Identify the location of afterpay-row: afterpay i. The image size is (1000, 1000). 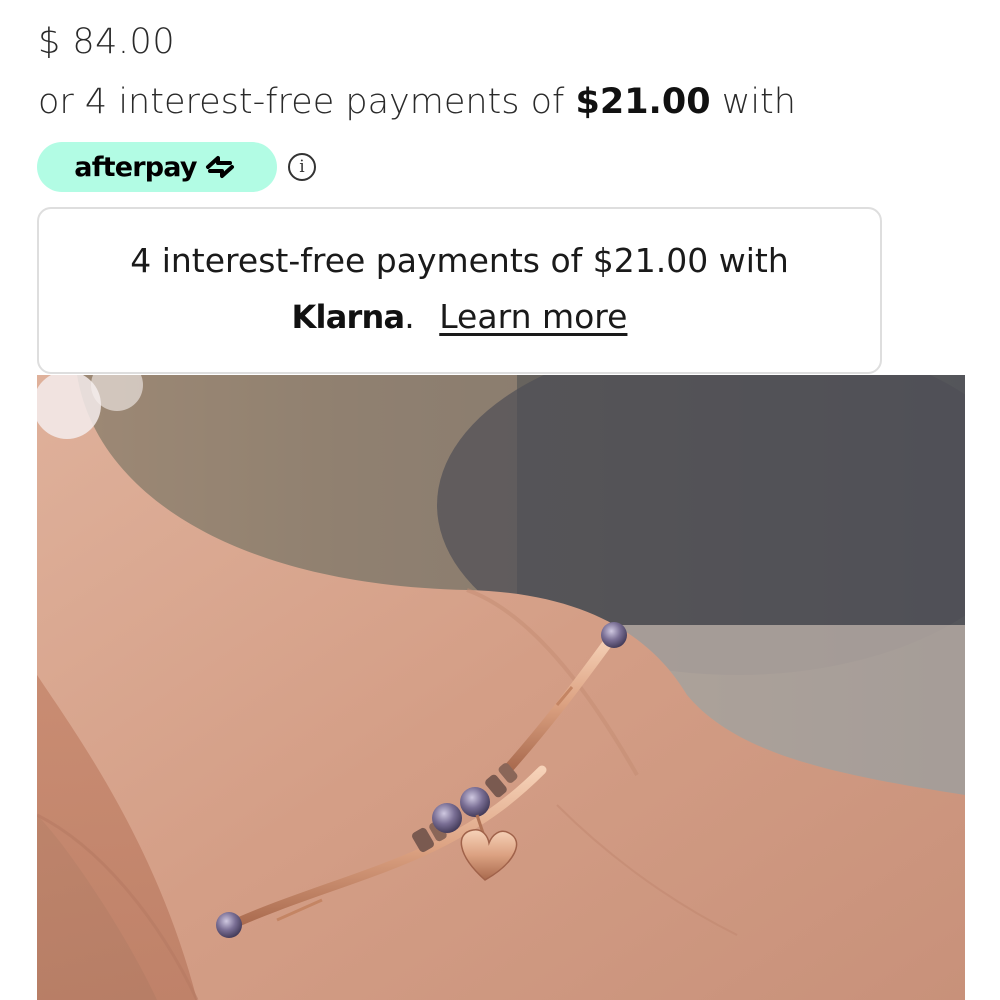
(176, 167).